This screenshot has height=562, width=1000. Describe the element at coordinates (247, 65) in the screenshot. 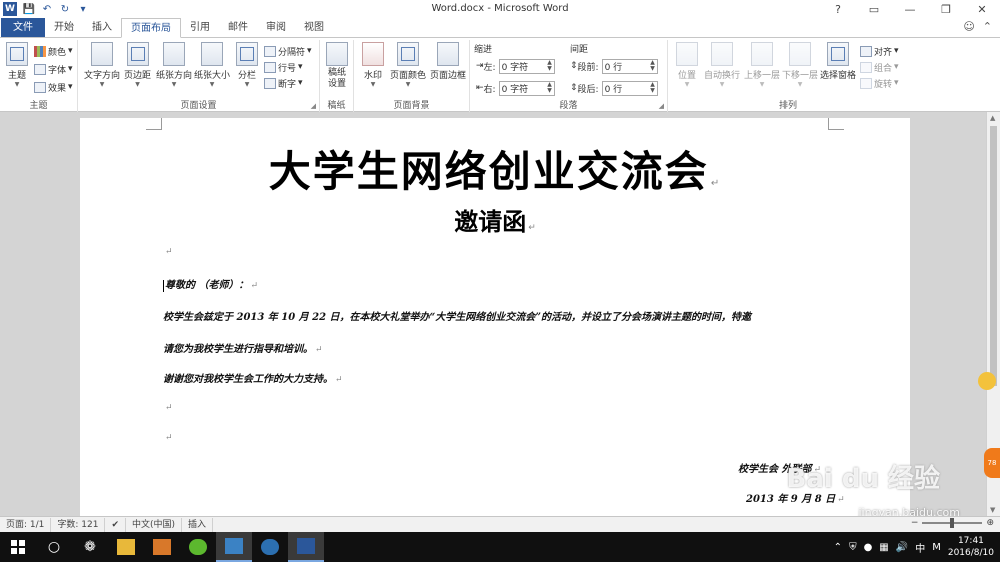

I see `columns-button: 分栏 ▼` at that location.